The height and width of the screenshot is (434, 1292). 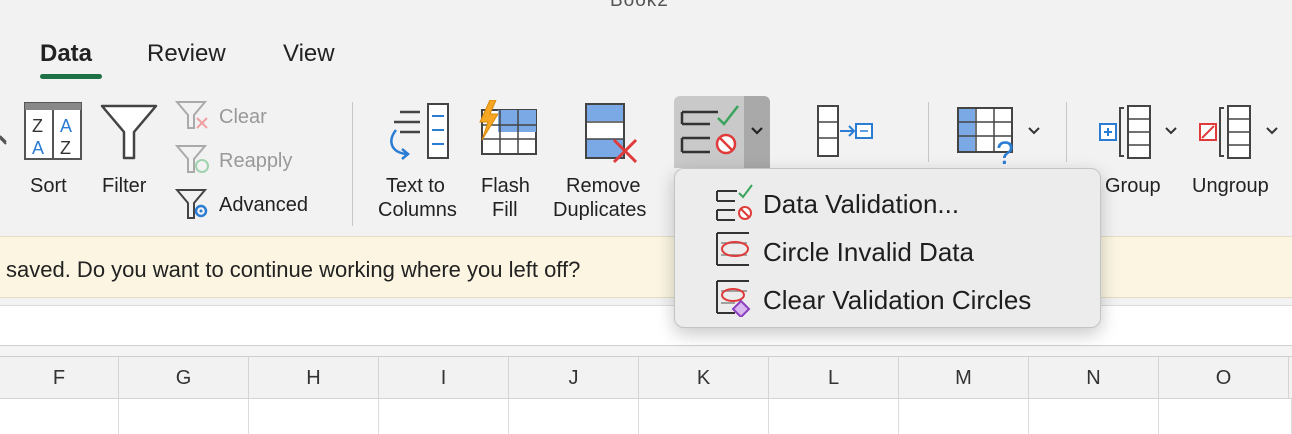 I want to click on column-header-f: F, so click(x=59, y=378).